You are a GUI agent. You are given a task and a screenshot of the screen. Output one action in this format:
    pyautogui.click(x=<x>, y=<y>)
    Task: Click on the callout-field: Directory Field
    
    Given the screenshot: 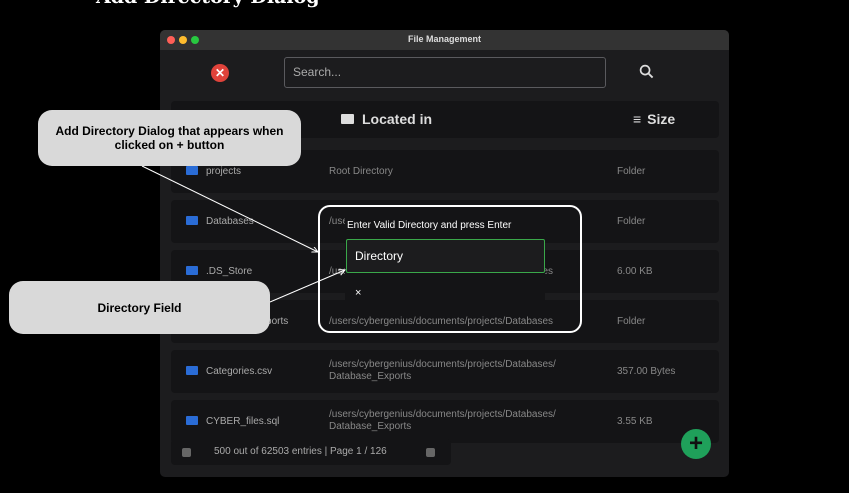 What is the action you would take?
    pyautogui.click(x=139, y=307)
    